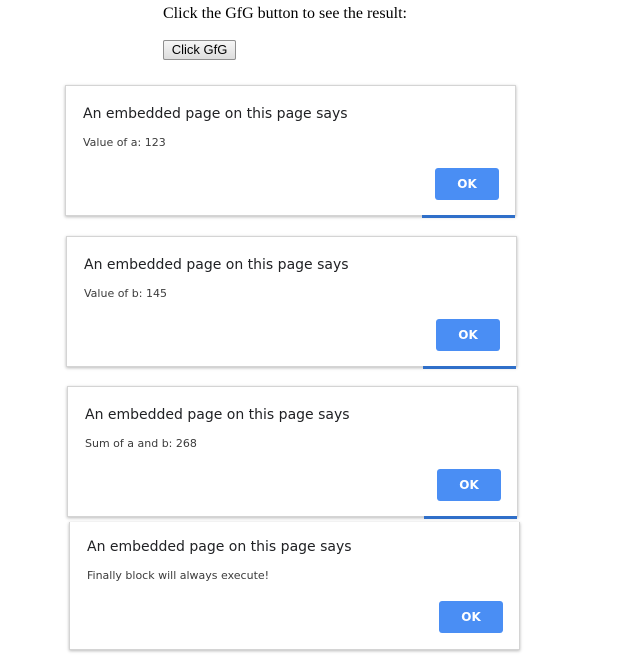 This screenshot has width=634, height=668. Describe the element at coordinates (124, 142) in the screenshot. I see `dialog-message: Value of a: 123` at that location.